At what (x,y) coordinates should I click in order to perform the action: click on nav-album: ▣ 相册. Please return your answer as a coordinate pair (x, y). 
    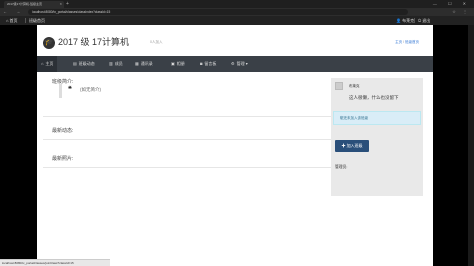
    Looking at the image, I should click on (178, 64).